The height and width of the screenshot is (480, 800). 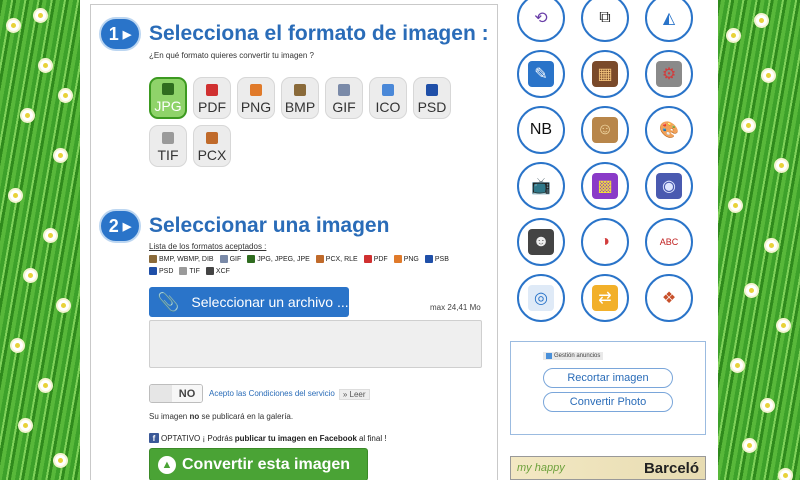 I want to click on pop-art-icon: ▩, so click(x=605, y=186).